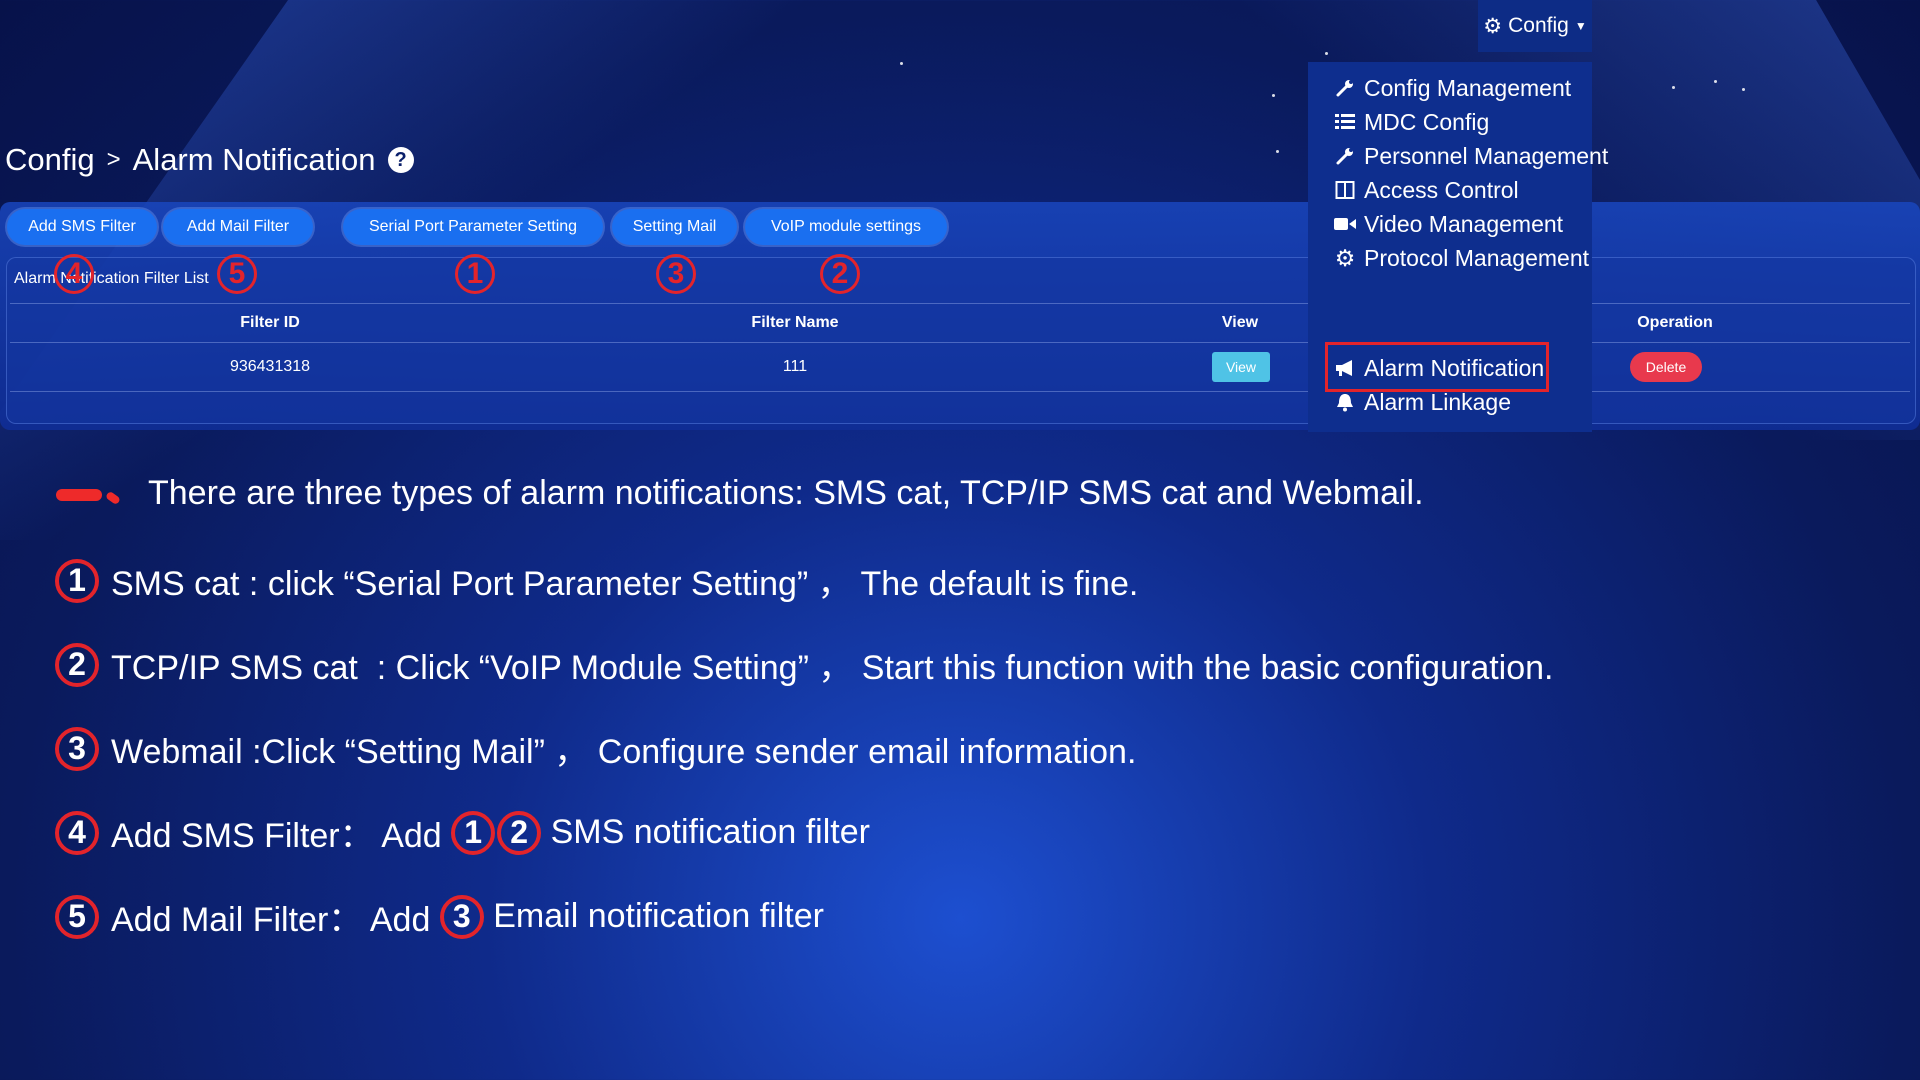  I want to click on menu-item-access-control: Access Control, so click(1426, 190).